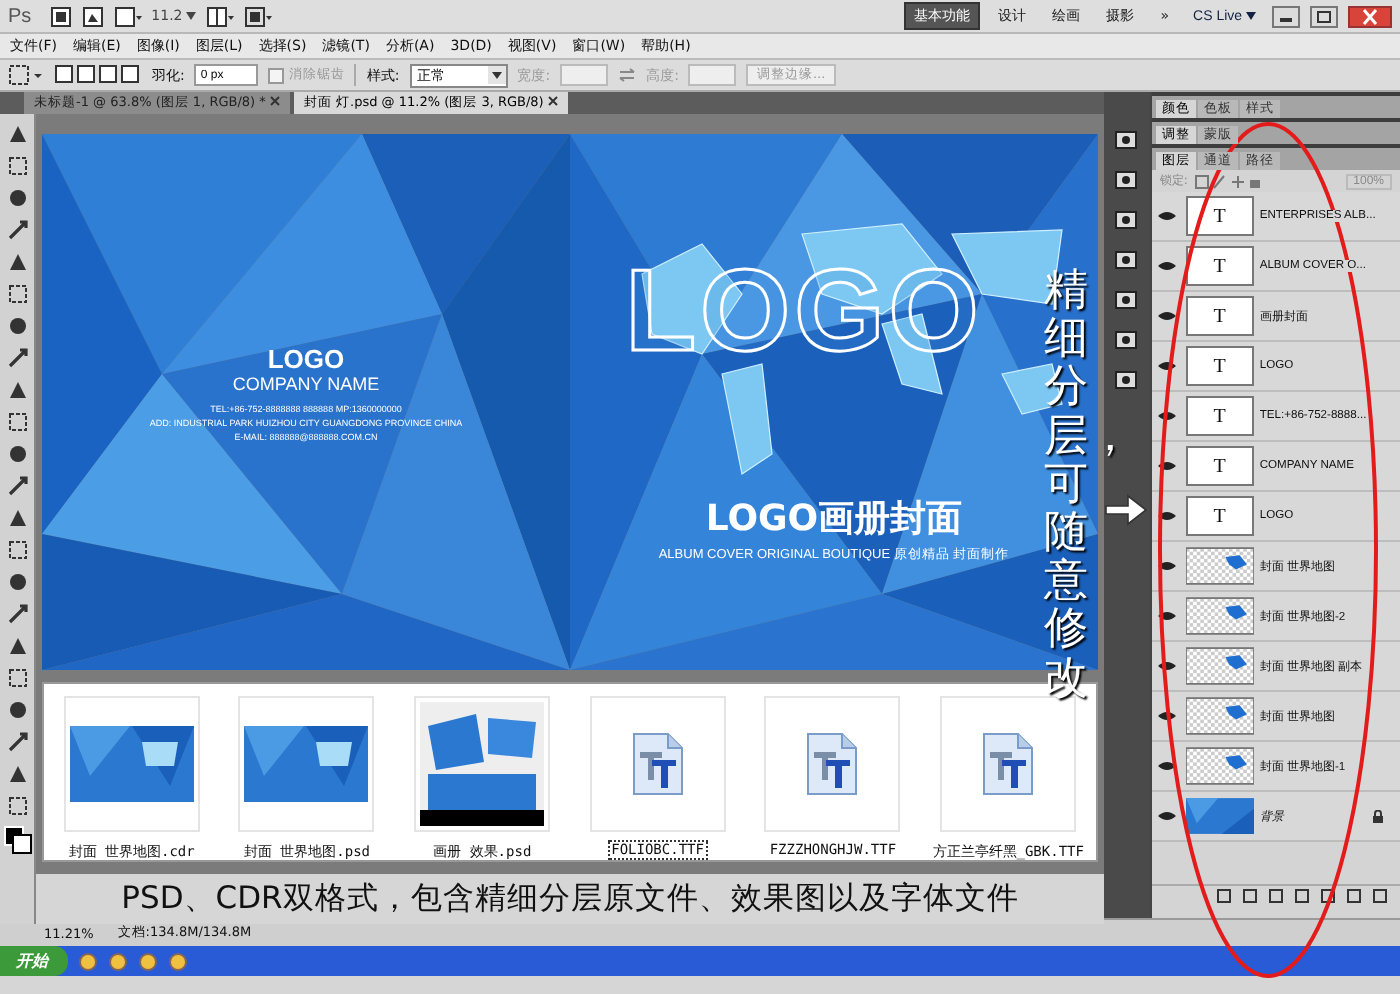 The width and height of the screenshot is (1400, 994). Describe the element at coordinates (584, 75) in the screenshot. I see `width-field` at that location.